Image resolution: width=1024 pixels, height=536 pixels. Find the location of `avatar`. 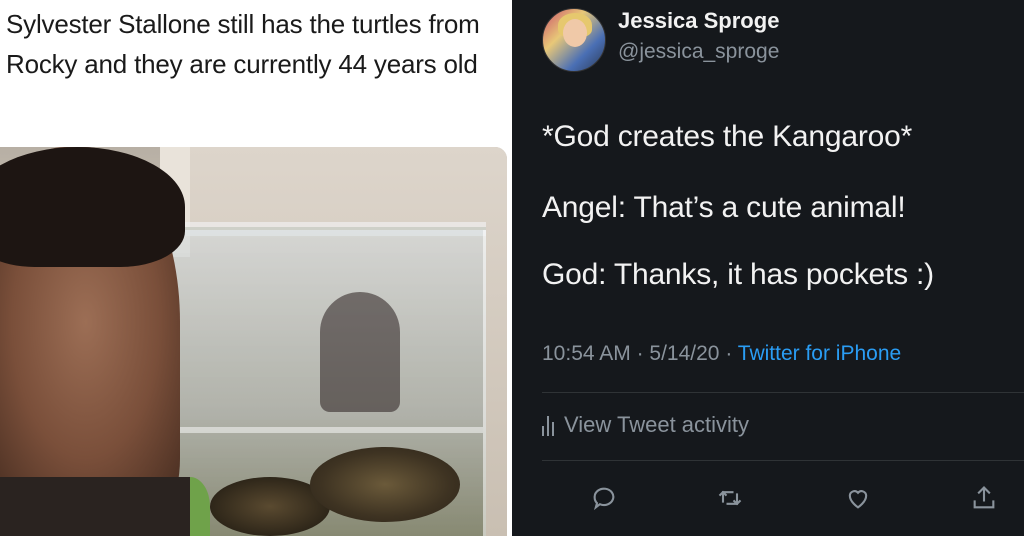

avatar is located at coordinates (574, 40).